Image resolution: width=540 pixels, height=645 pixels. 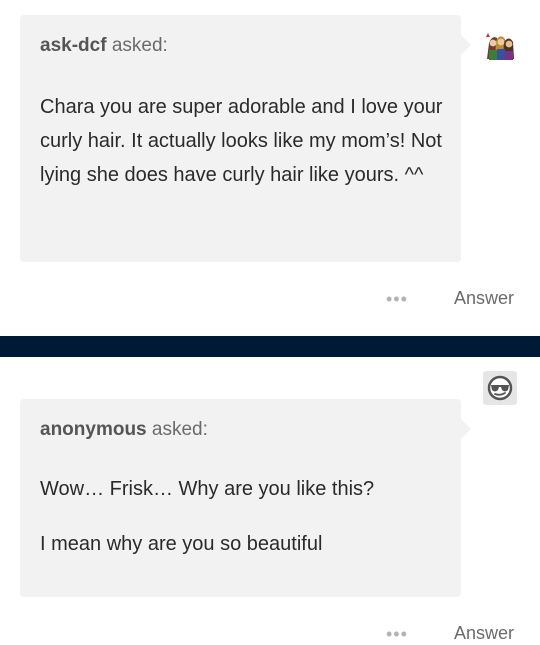 What do you see at coordinates (93, 429) in the screenshot?
I see `asker-name: anonymous` at bounding box center [93, 429].